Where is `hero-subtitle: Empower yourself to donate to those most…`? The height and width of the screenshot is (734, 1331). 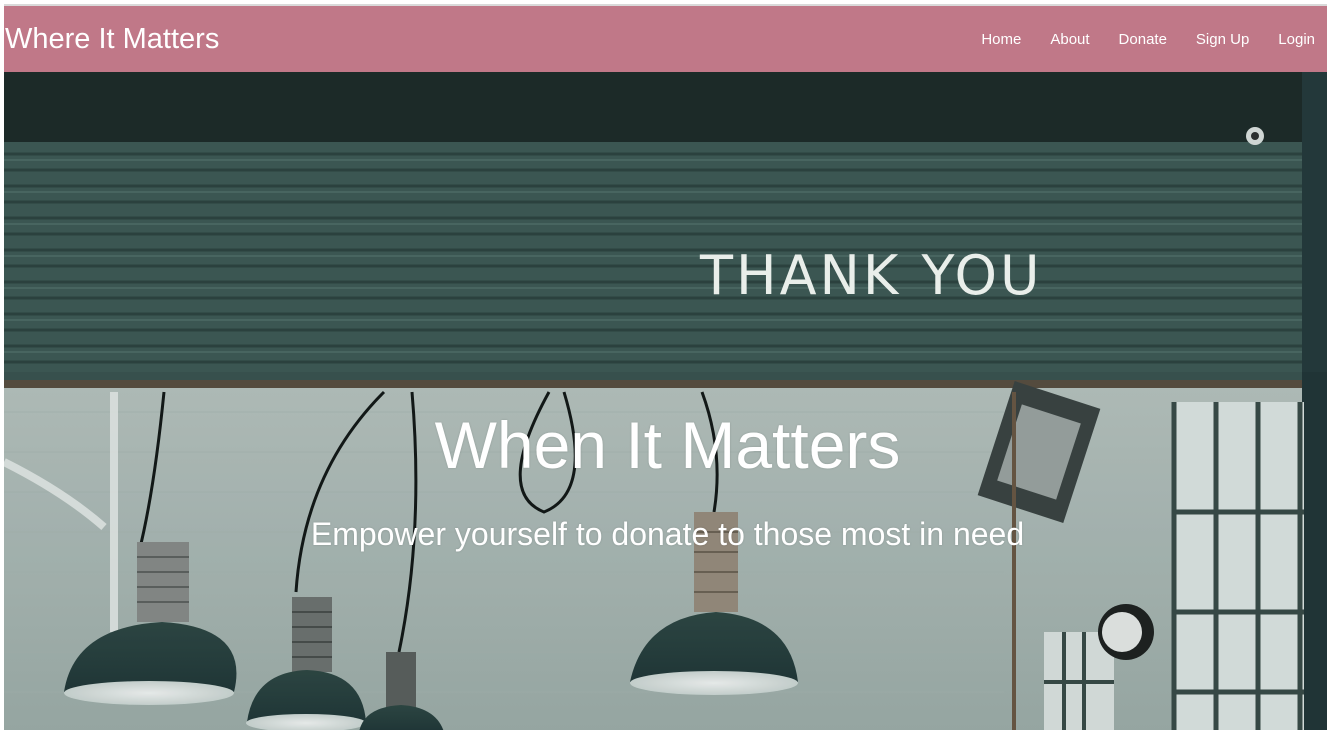 hero-subtitle: Empower yourself to donate to those most… is located at coordinates (667, 534).